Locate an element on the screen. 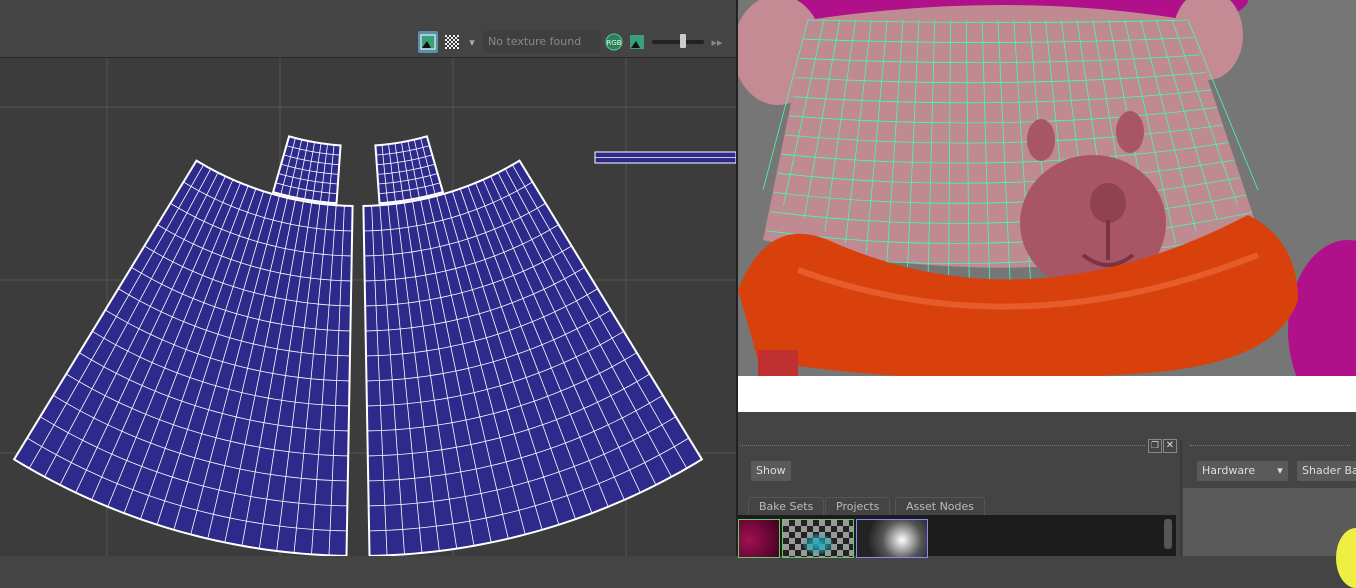 The width and height of the screenshot is (1356, 588). material-preview is located at coordinates (1269, 538).